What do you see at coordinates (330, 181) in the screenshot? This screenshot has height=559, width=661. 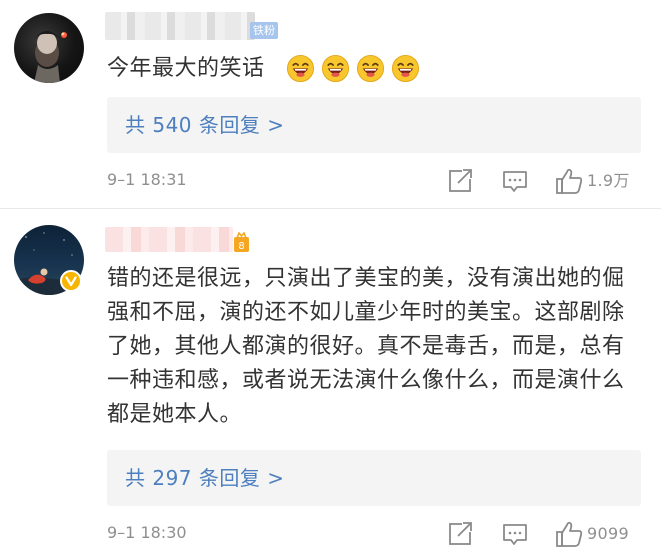 I see `comment-meta-bar: 9–1 18:31 1.9万` at bounding box center [330, 181].